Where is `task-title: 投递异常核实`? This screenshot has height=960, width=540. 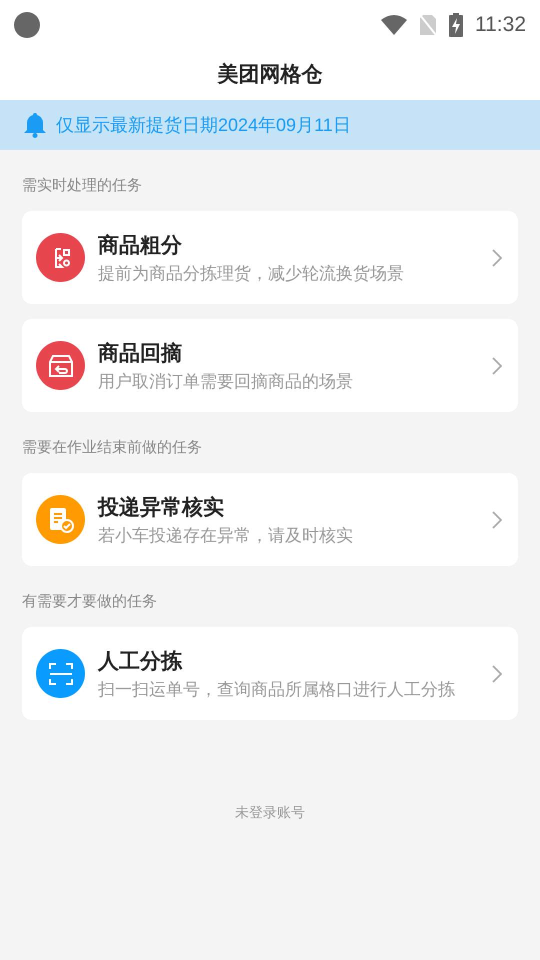 task-title: 投递异常核实 is located at coordinates (161, 507).